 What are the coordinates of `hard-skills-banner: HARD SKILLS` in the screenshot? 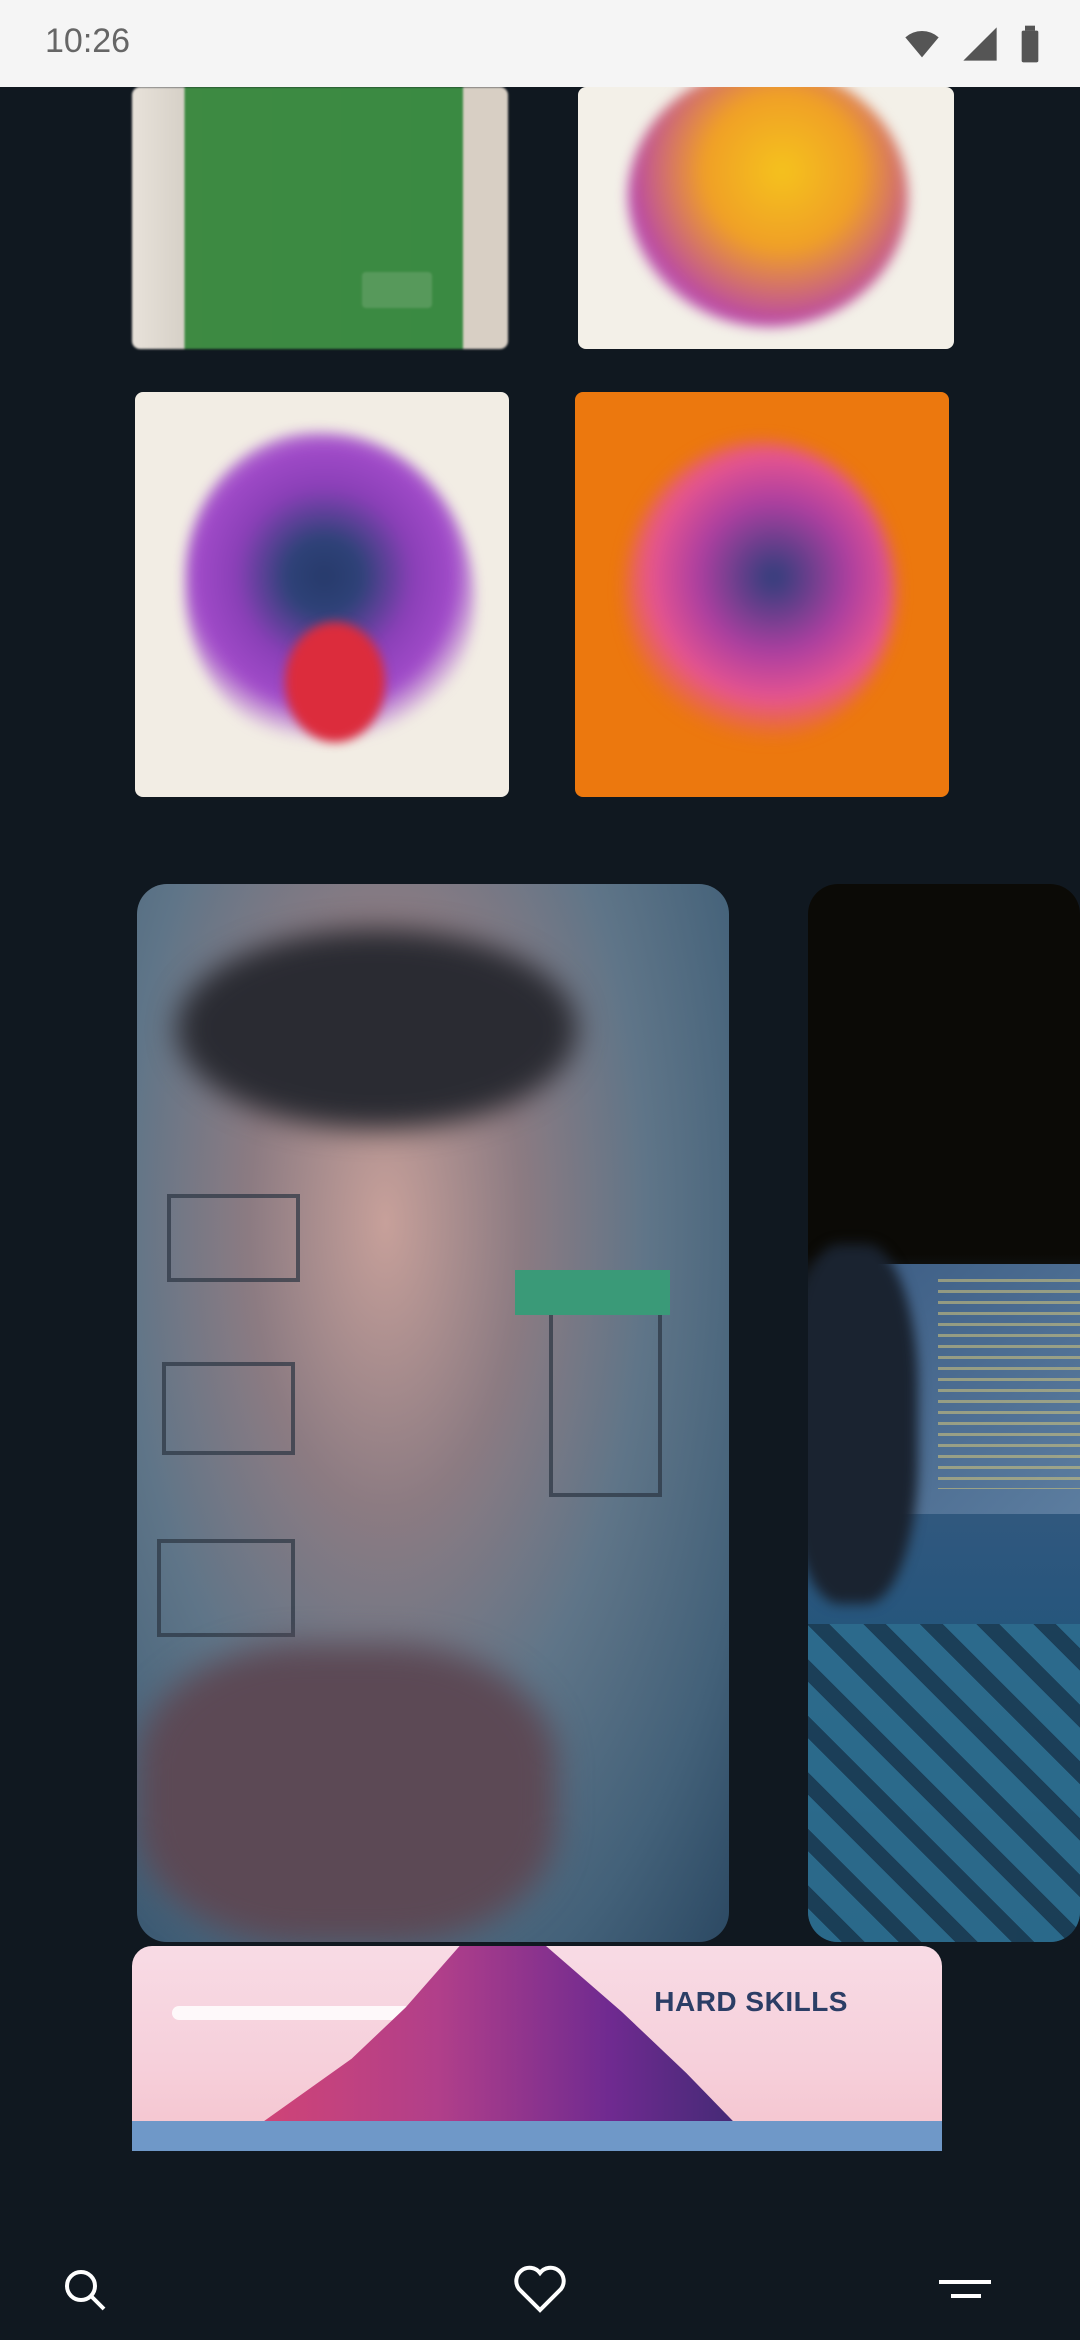 It's located at (537, 2048).